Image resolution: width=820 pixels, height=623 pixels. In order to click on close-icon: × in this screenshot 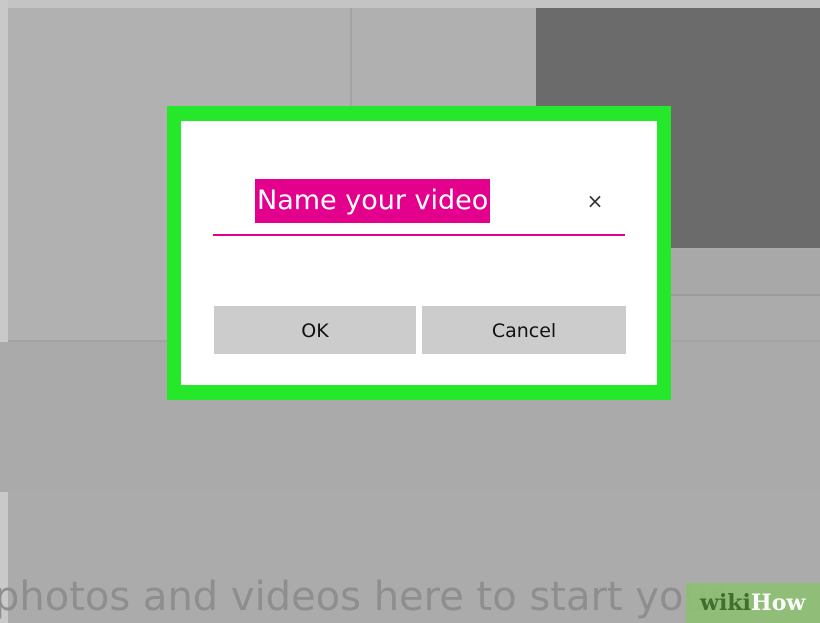, I will do `click(595, 201)`.